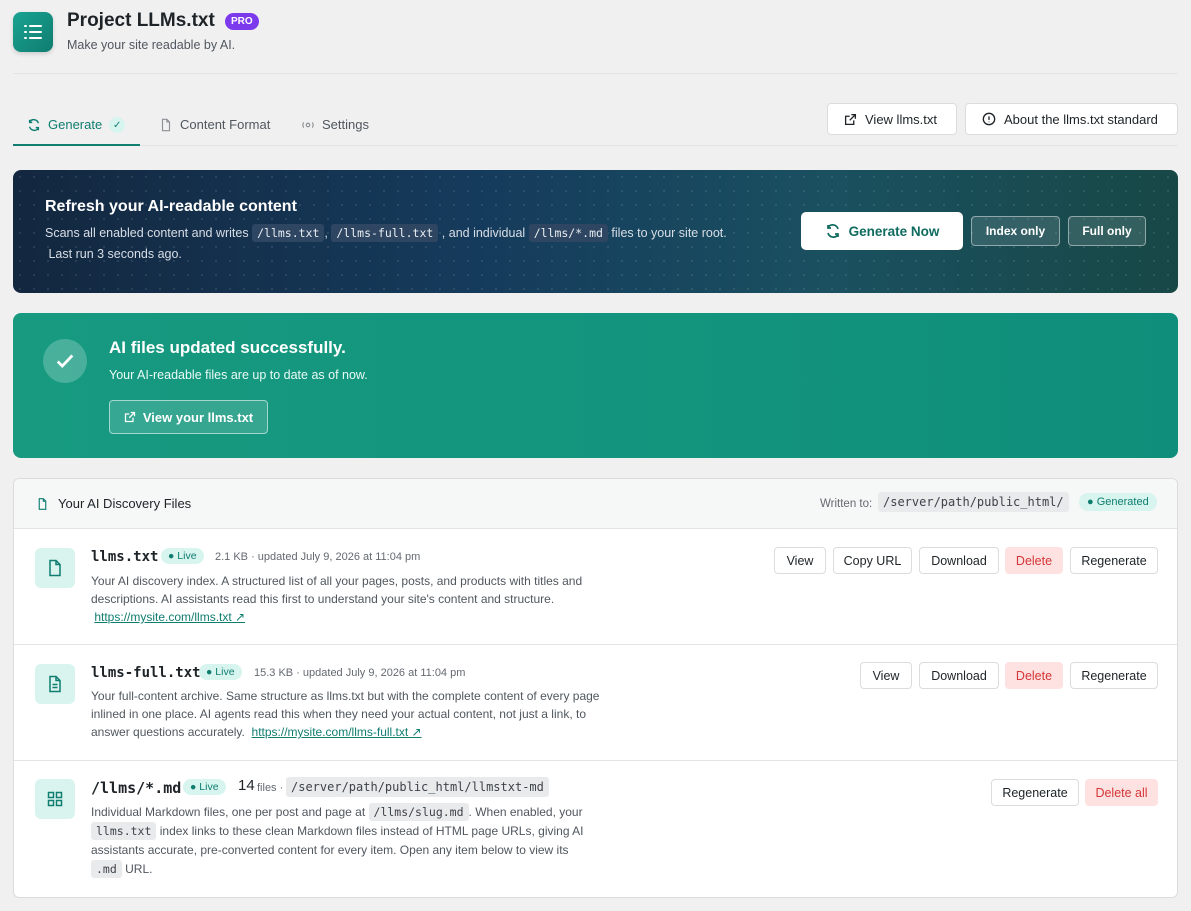 This screenshot has width=1191, height=911. Describe the element at coordinates (846, 504) in the screenshot. I see `written-to-label: Written to:` at that location.